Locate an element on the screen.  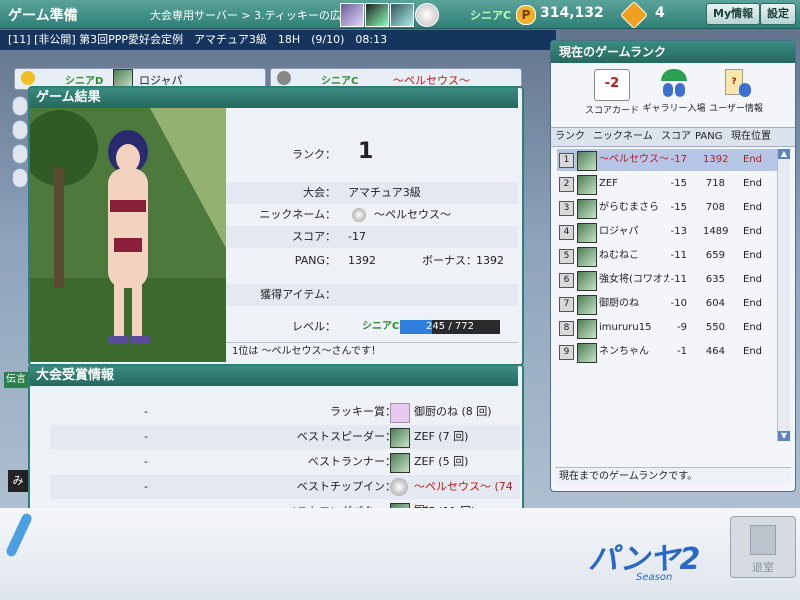
mascot-avatar-icon is located at coordinates (427, 15).